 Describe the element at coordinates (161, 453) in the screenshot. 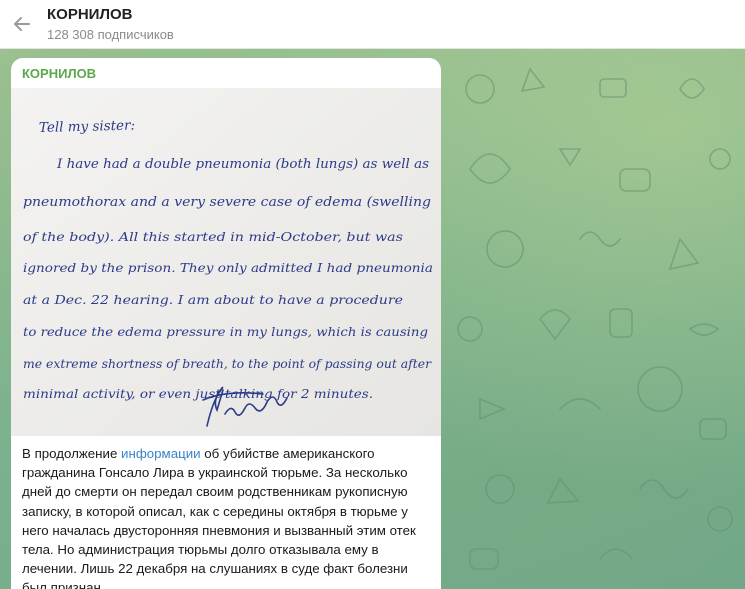

I see `caption-link: информации` at that location.